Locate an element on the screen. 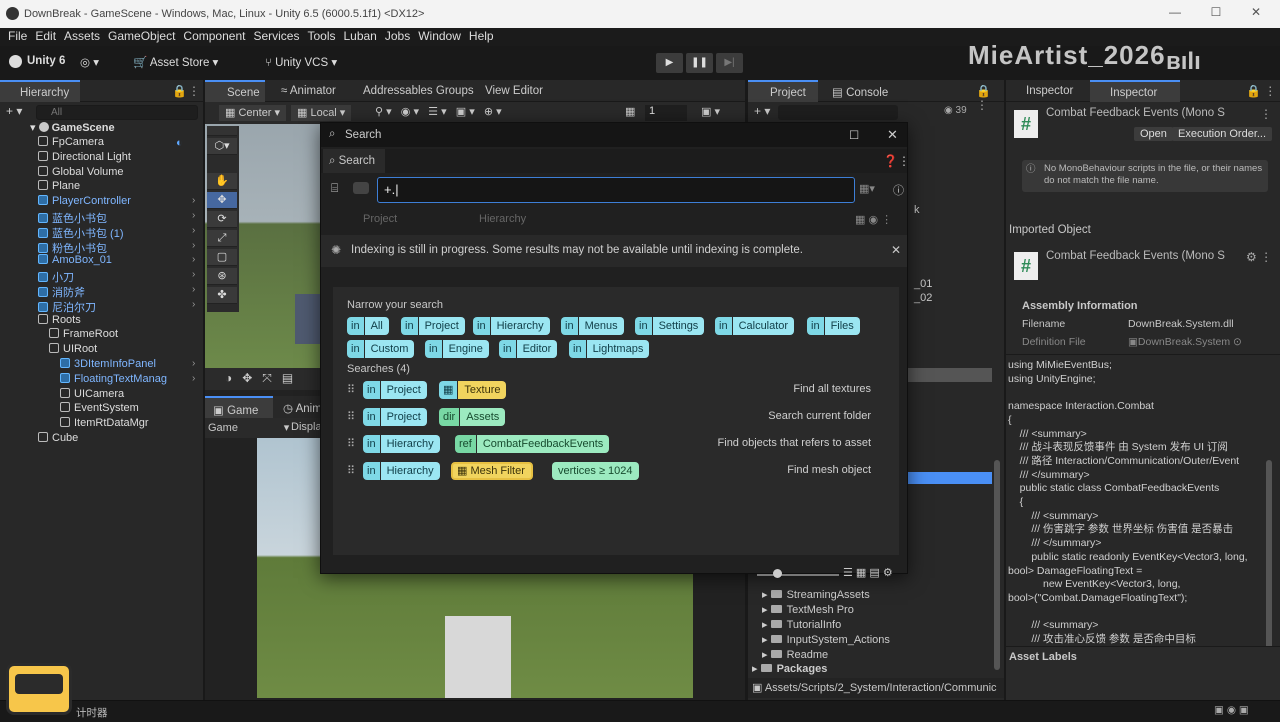 The width and height of the screenshot is (1280, 722). hierarchy-item: UIRoot is located at coordinates (73, 350).